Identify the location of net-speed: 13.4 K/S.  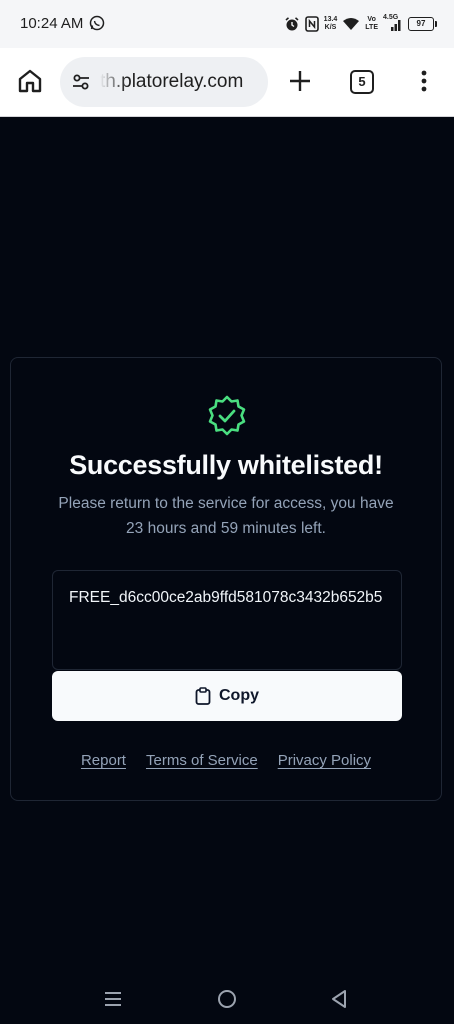
(331, 24).